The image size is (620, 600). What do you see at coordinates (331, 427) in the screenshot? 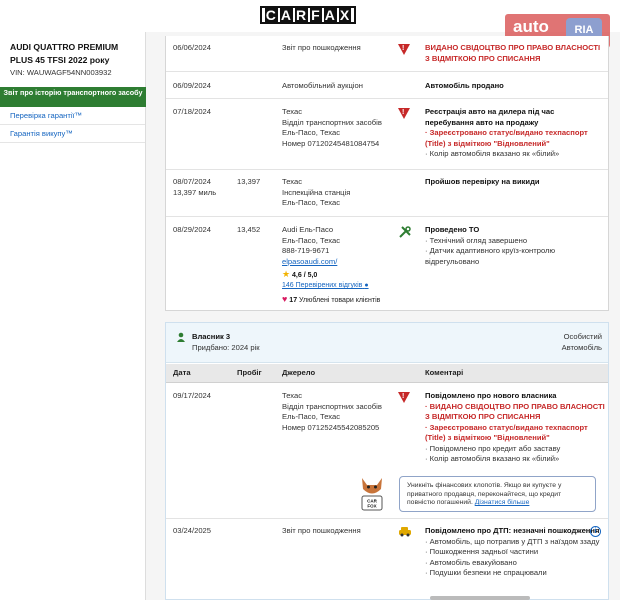
I see `source-line: Номер 07125245542085205` at bounding box center [331, 427].